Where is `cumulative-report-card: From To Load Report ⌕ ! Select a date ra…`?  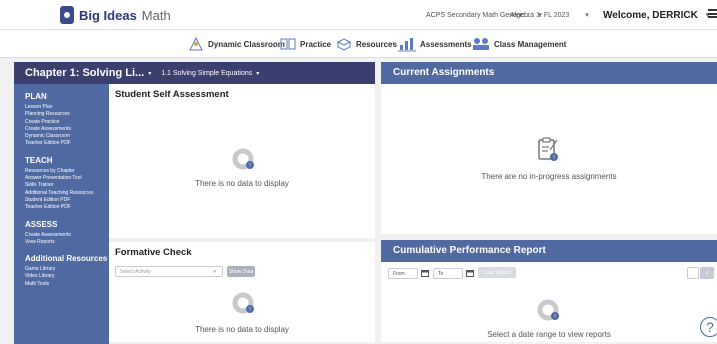 cumulative-report-card: From To Load Report ⌕ ! Select a date ra… is located at coordinates (549, 302).